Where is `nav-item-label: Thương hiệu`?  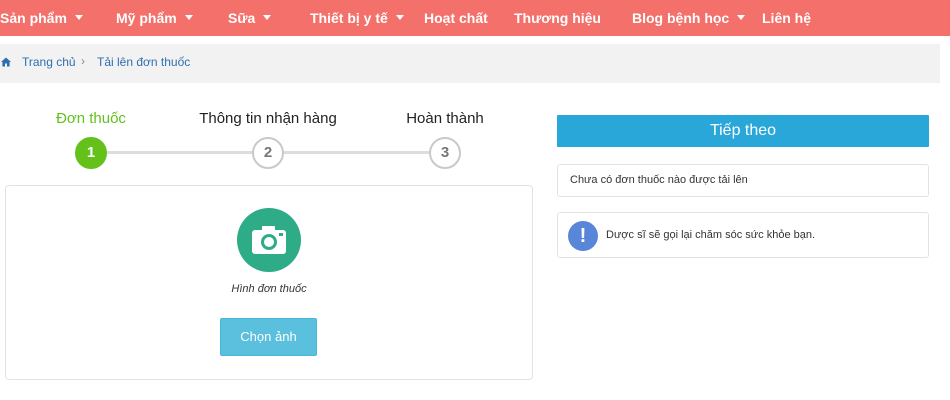 nav-item-label: Thương hiệu is located at coordinates (557, 18).